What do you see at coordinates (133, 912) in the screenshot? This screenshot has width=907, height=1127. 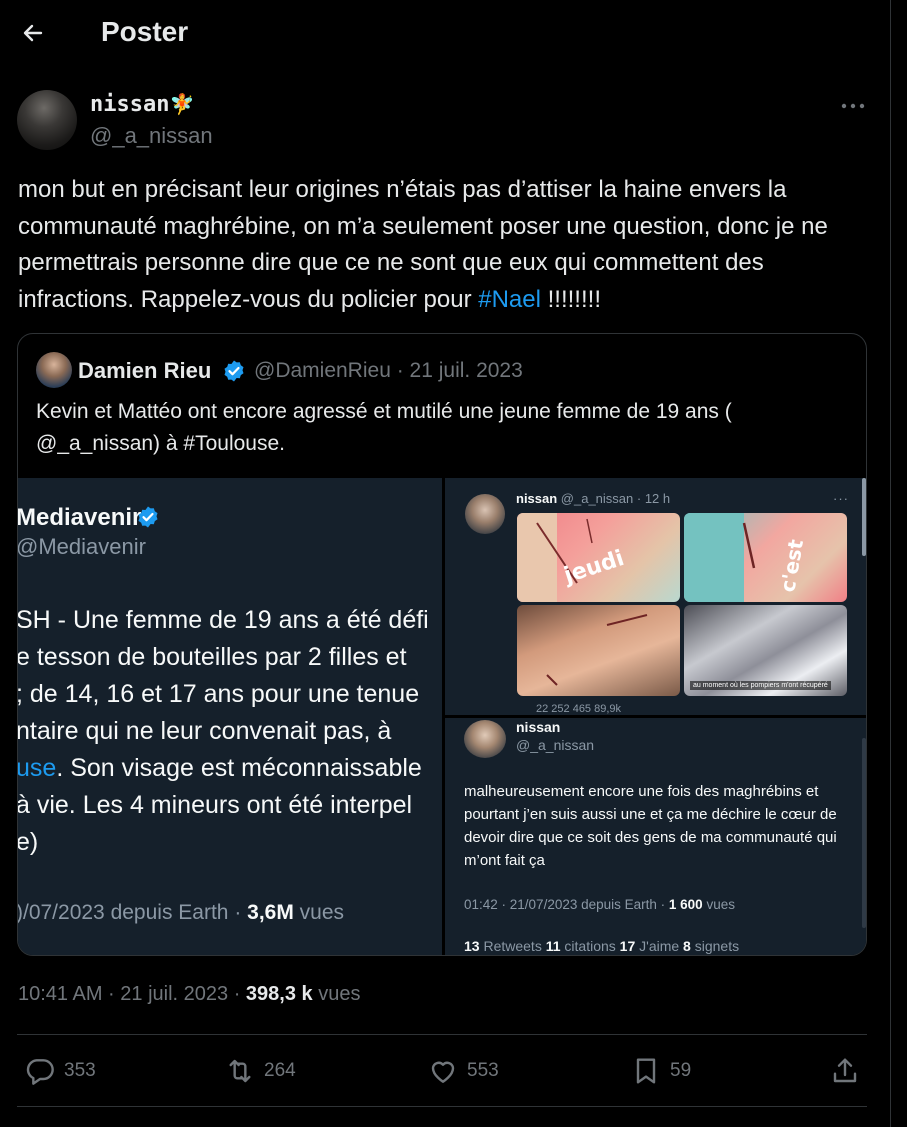 I see `mediavenir-footer-date: )/07/2023 depuis Earth ·` at bounding box center [133, 912].